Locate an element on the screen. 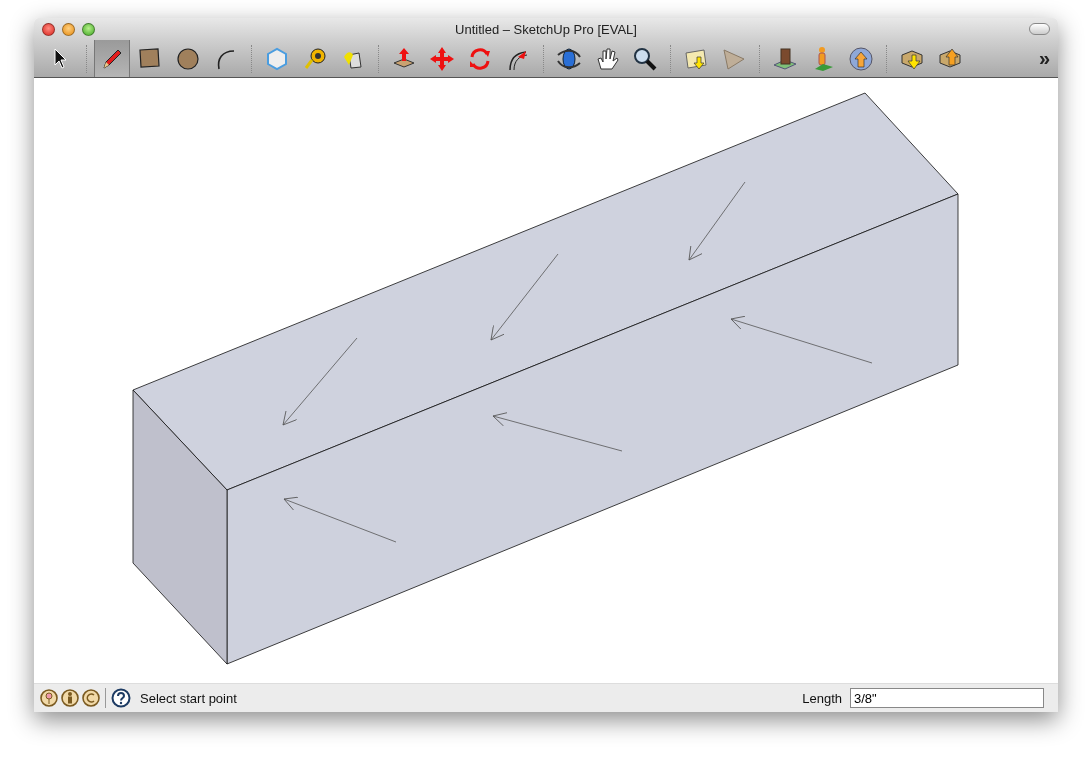 The image size is (1091, 760). zoom-button is located at coordinates (88, 29).